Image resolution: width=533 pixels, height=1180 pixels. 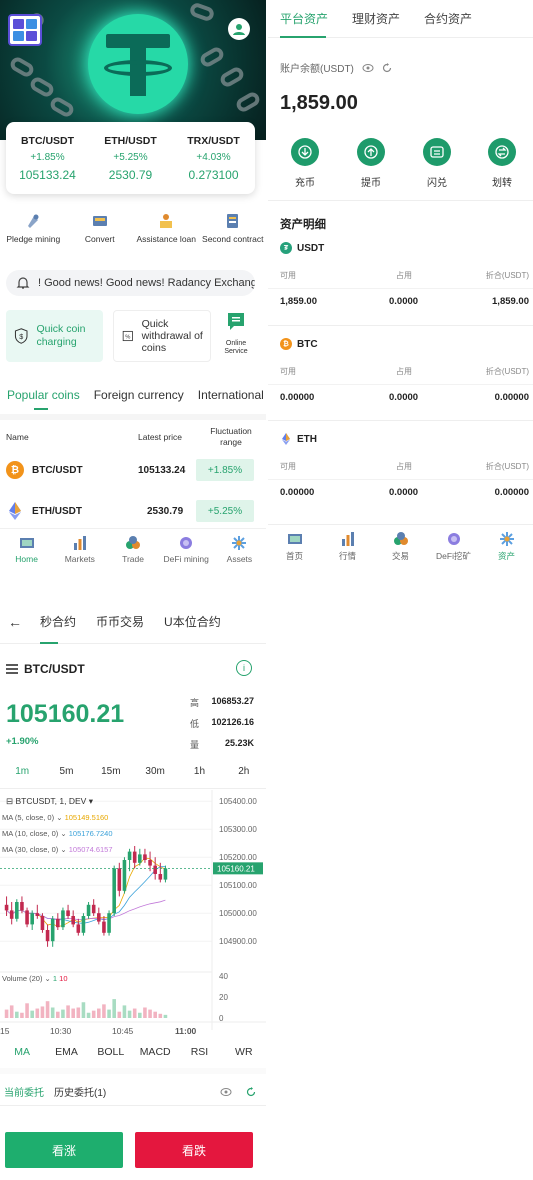 What do you see at coordinates (244, 1056) in the screenshot?
I see `ind-wr: WR` at bounding box center [244, 1056].